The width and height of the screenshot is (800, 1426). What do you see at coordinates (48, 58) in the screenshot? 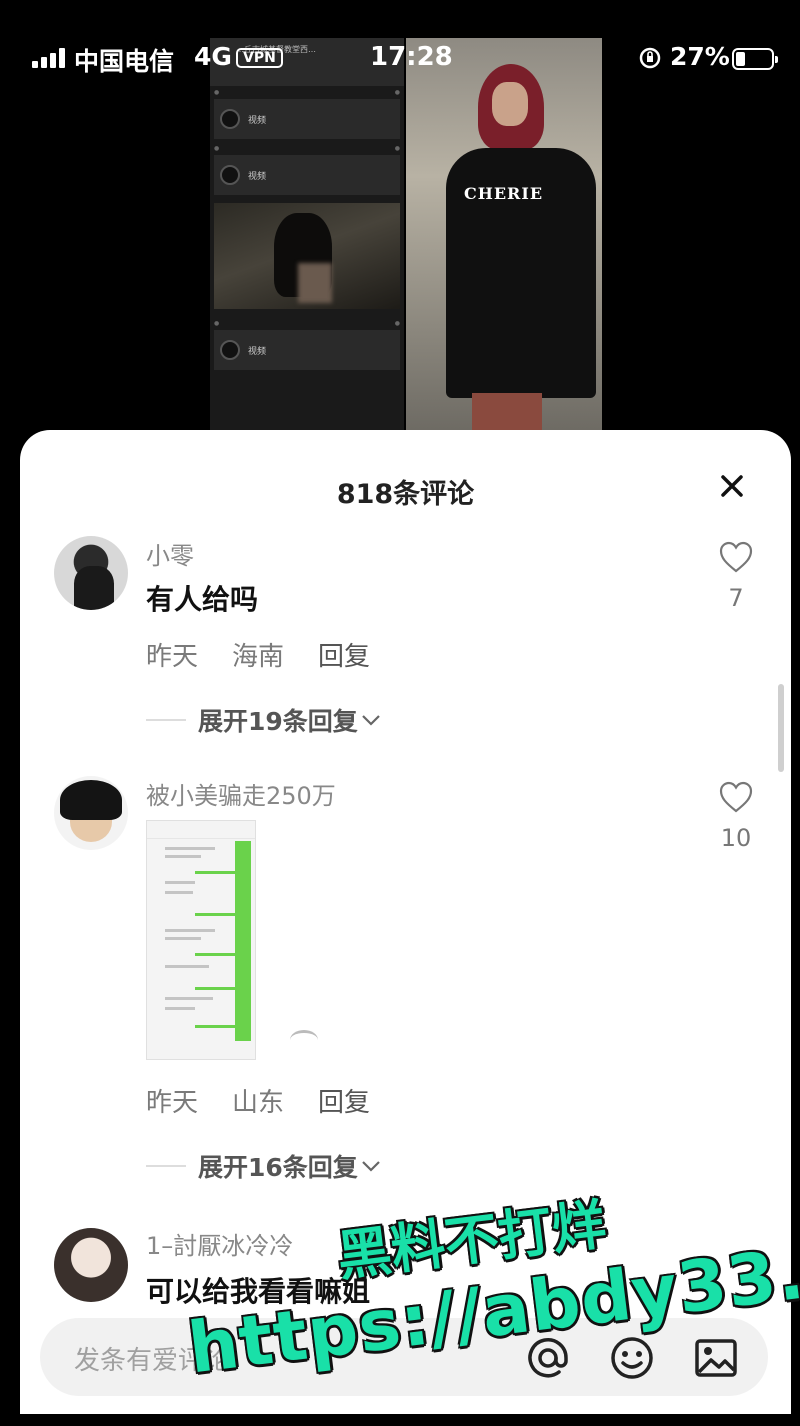
I see `signal-icon` at bounding box center [48, 58].